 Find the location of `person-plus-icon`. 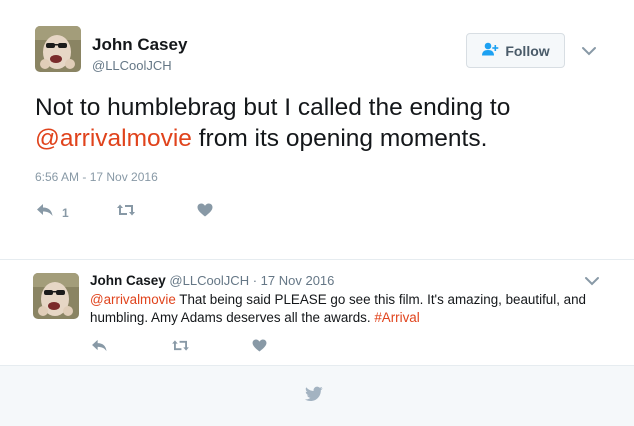

person-plus-icon is located at coordinates (490, 50).